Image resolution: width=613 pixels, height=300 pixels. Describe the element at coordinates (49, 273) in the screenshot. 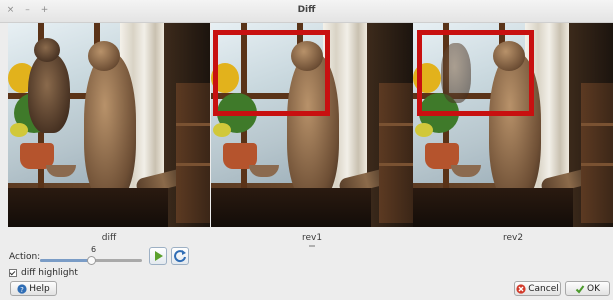

I see `diff-highlight-label: diff highlight` at that location.